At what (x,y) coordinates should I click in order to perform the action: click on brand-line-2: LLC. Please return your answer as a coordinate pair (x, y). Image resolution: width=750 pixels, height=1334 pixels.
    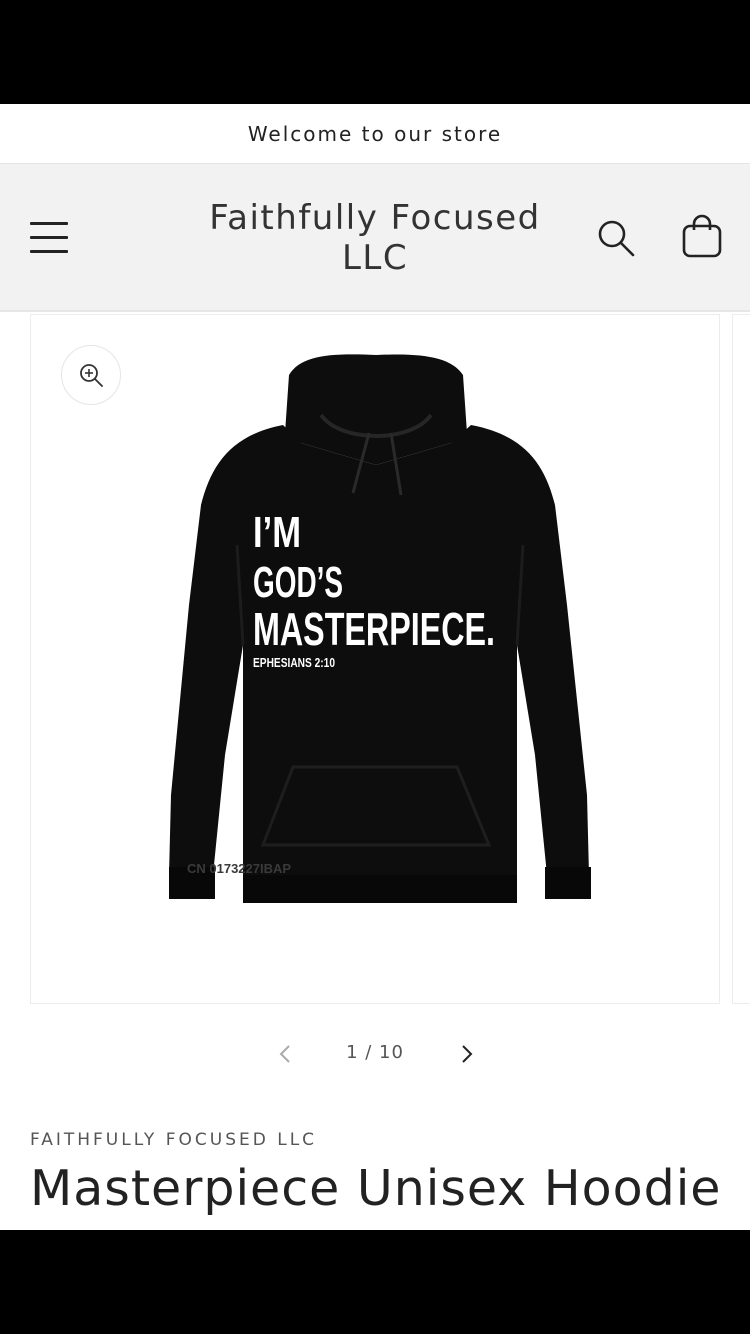
    Looking at the image, I should click on (375, 258).